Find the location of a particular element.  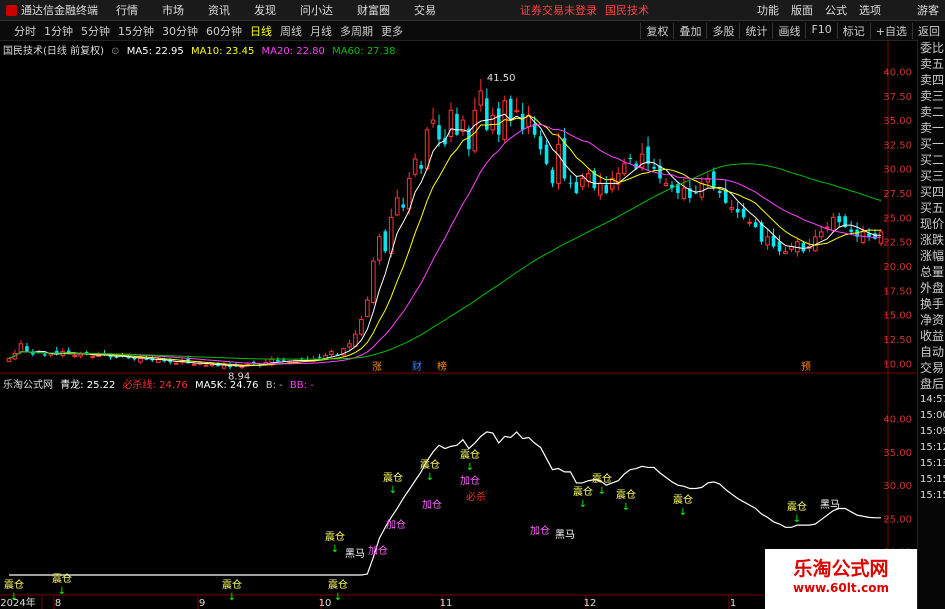

side-label: 委比 is located at coordinates (931, 48).